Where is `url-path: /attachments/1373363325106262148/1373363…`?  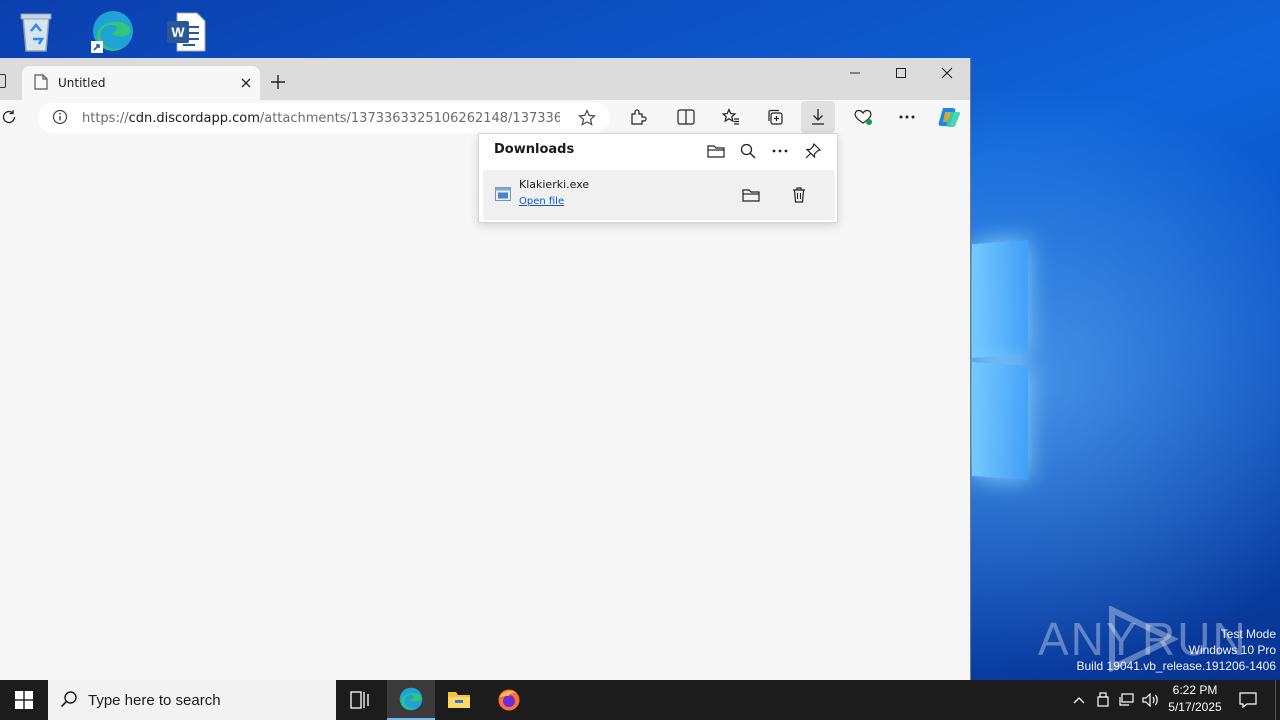
url-path: /attachments/1373363325106262148/1373363… is located at coordinates (409, 118).